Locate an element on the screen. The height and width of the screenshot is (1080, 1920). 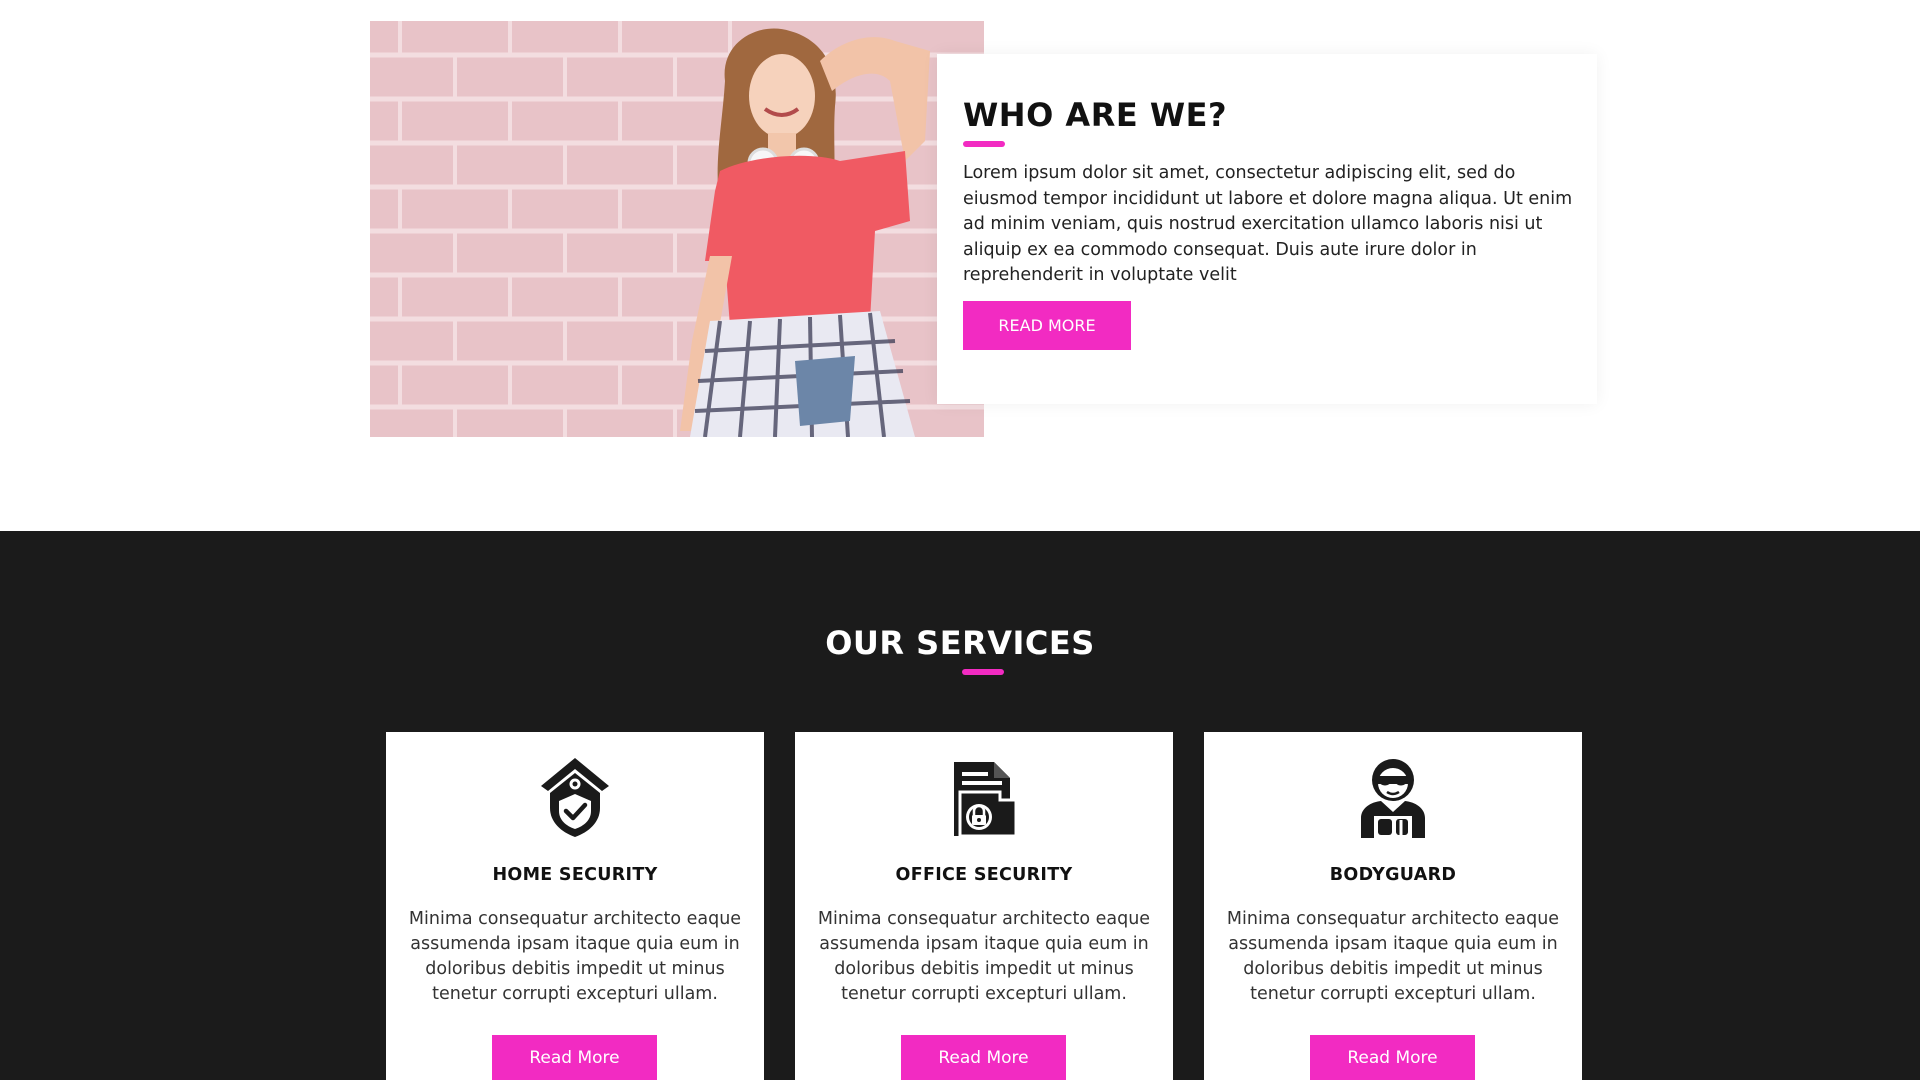
bodyguard-icon is located at coordinates (1393, 798).